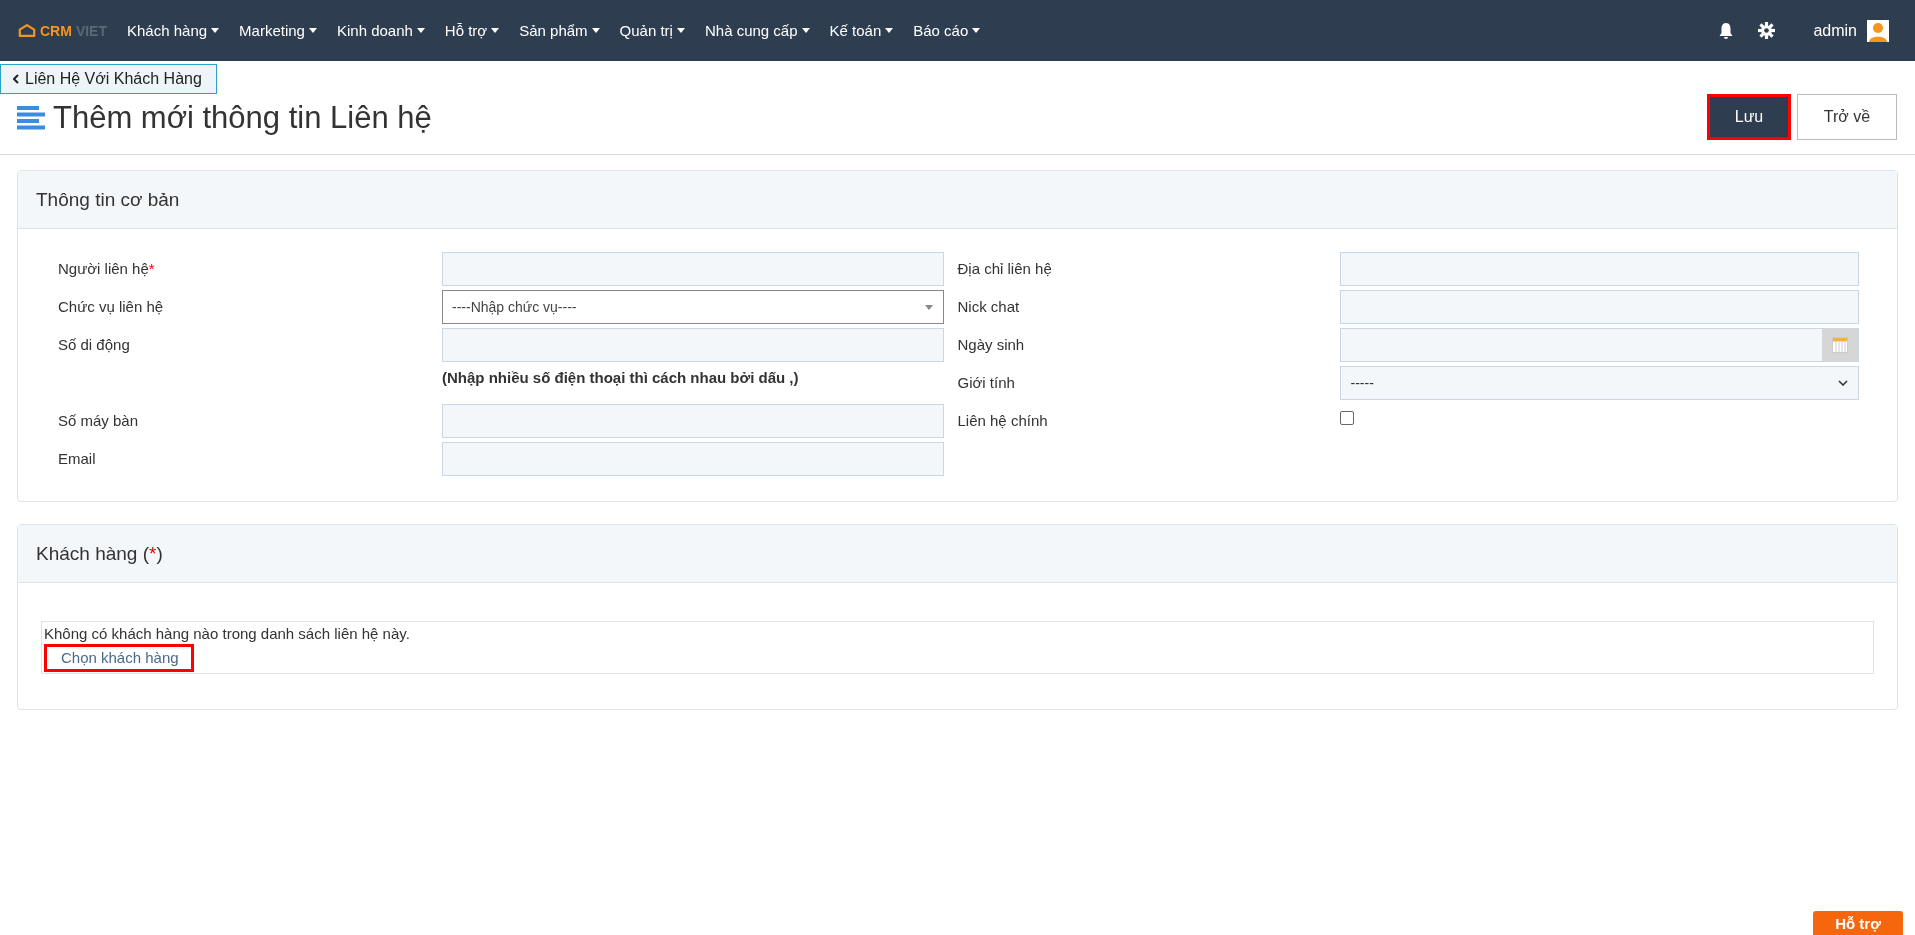 This screenshot has height=935, width=1915. Describe the element at coordinates (119, 658) in the screenshot. I see `choose-customer-link: Chọn khách hàng` at that location.